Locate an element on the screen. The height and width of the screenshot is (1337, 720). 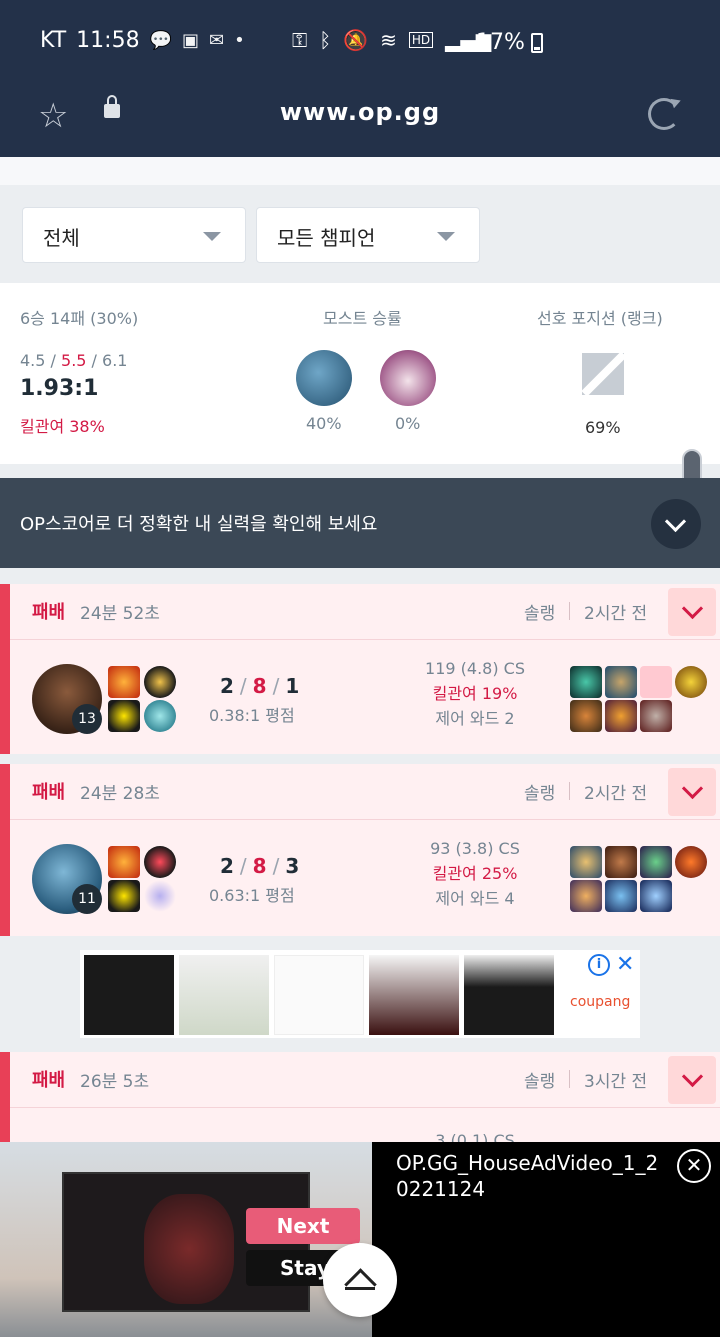
champion-filter-select: 모든 챔피언 is located at coordinates (368, 235).